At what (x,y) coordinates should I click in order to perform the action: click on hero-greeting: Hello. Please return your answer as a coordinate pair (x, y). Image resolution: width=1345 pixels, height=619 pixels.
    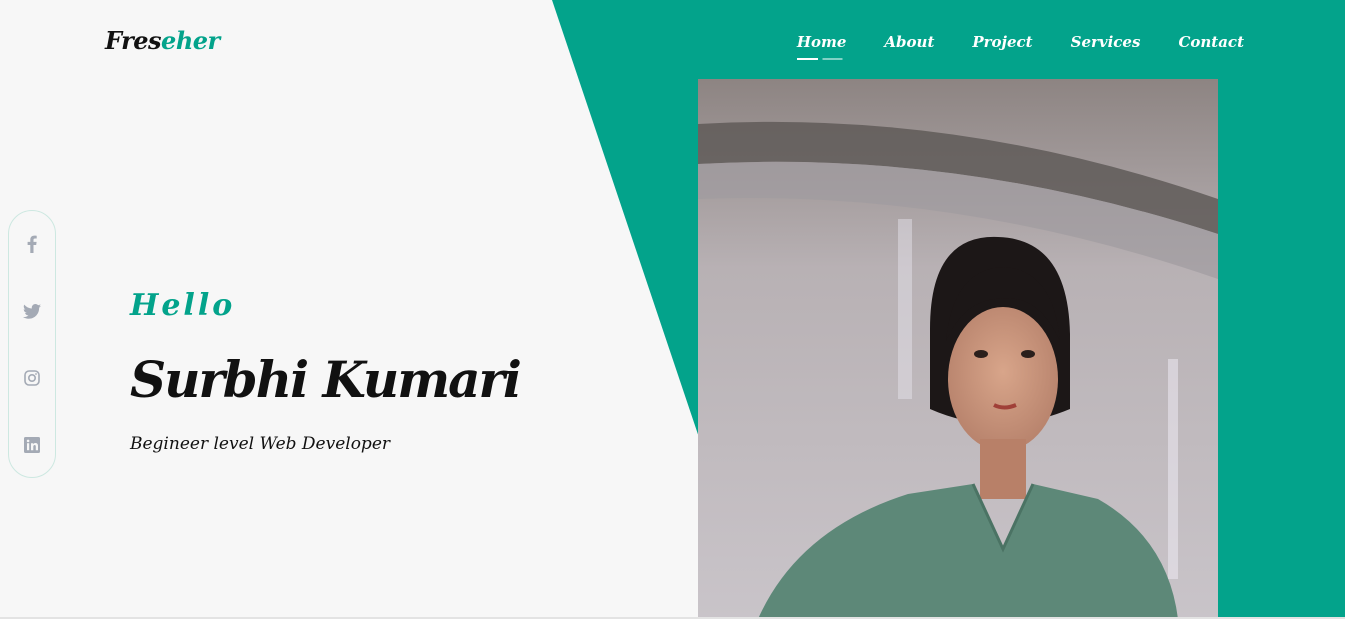
    Looking at the image, I should click on (183, 305).